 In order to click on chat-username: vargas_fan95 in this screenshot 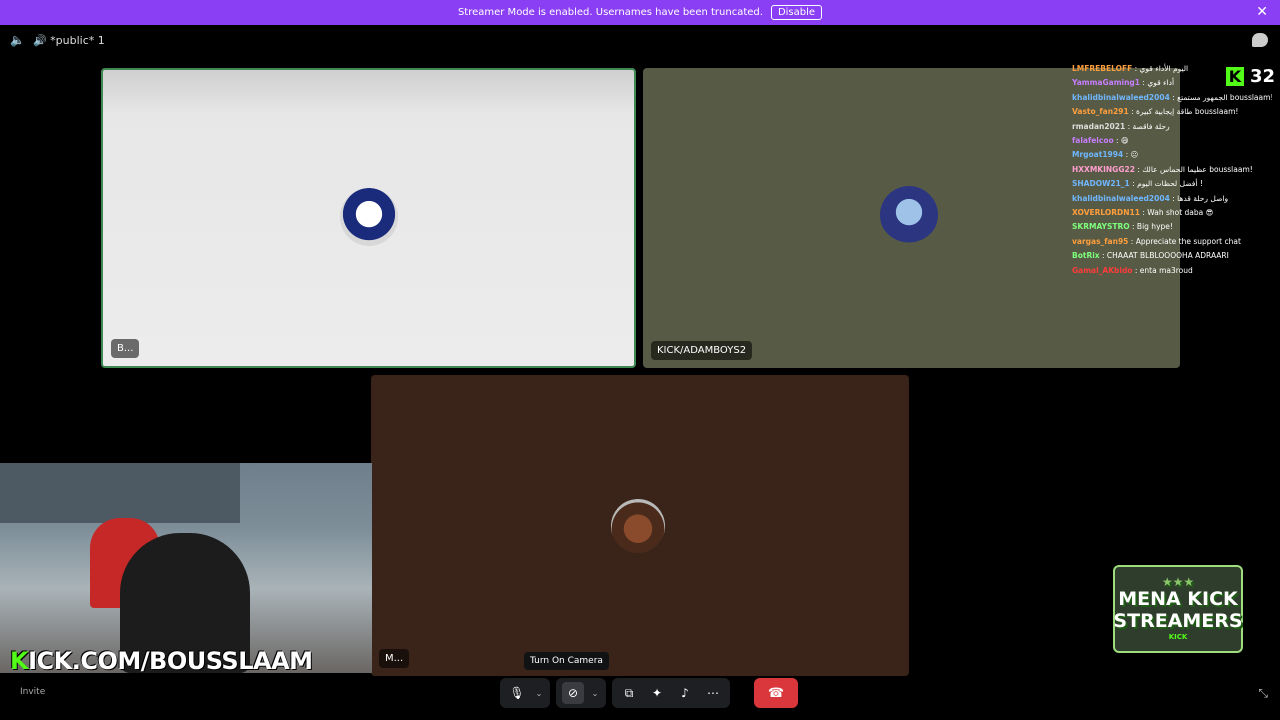, I will do `click(1100, 241)`.